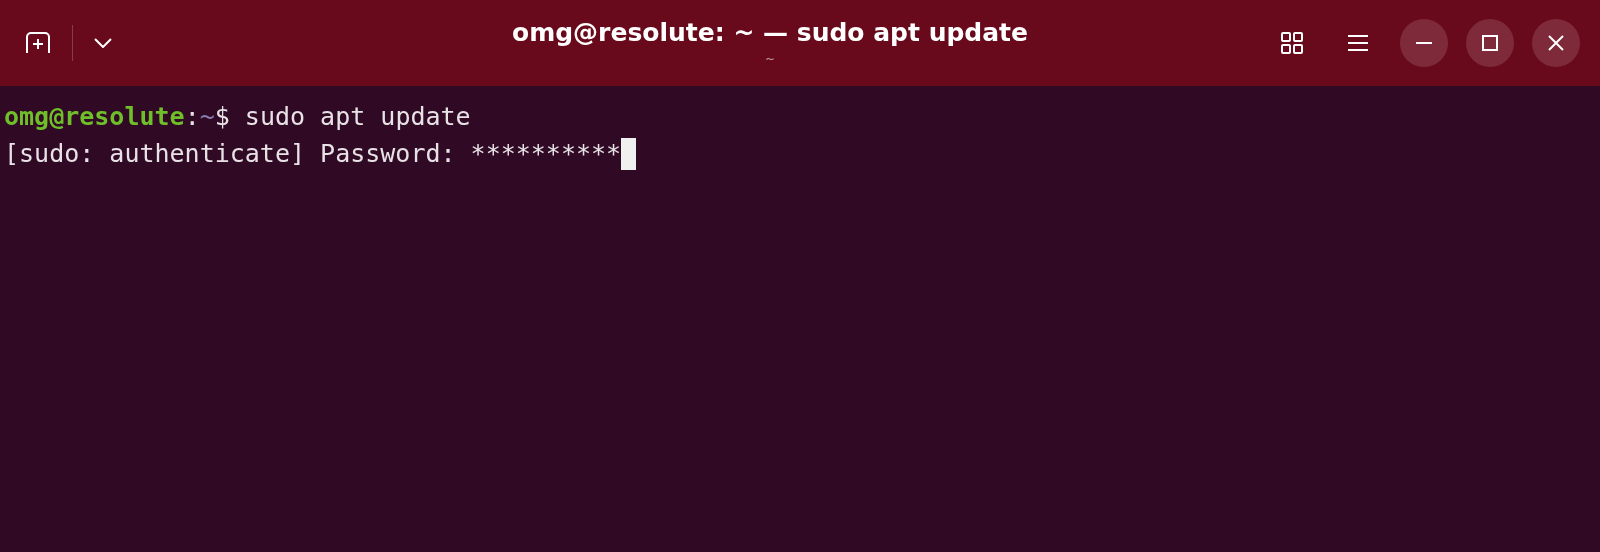  Describe the element at coordinates (222, 117) in the screenshot. I see `prompt-symbol: $` at that location.